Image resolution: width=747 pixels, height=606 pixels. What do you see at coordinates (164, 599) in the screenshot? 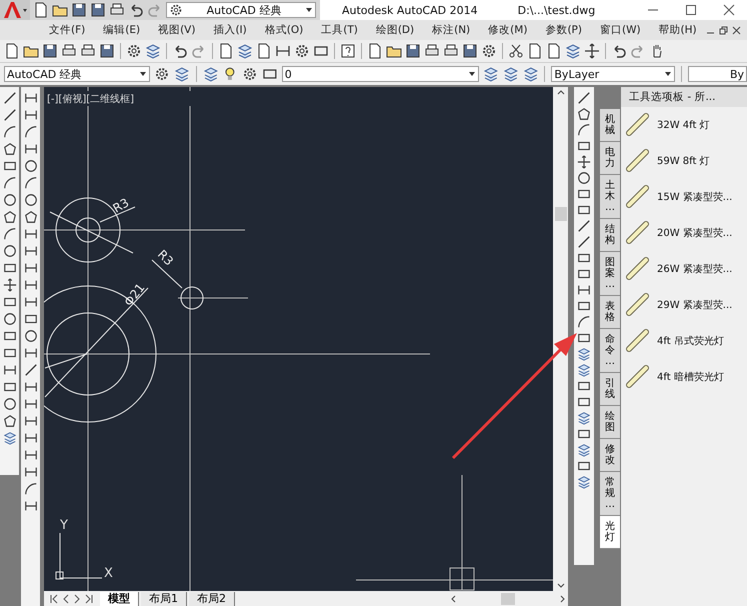
I see `layout-tab: 布局1` at bounding box center [164, 599].